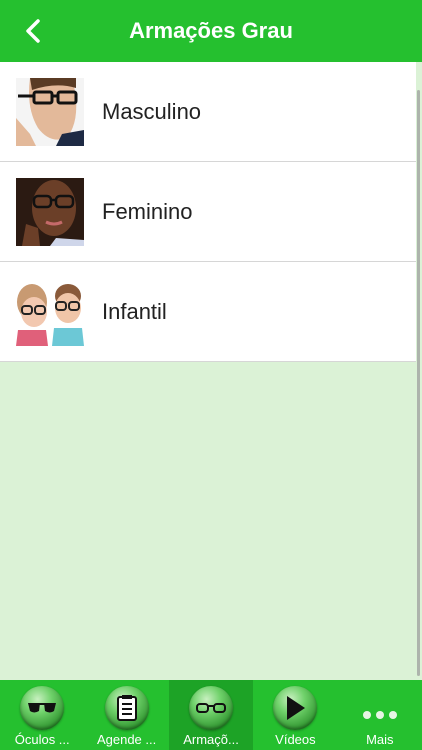 The height and width of the screenshot is (750, 422). Describe the element at coordinates (295, 708) in the screenshot. I see `play-icon` at that location.